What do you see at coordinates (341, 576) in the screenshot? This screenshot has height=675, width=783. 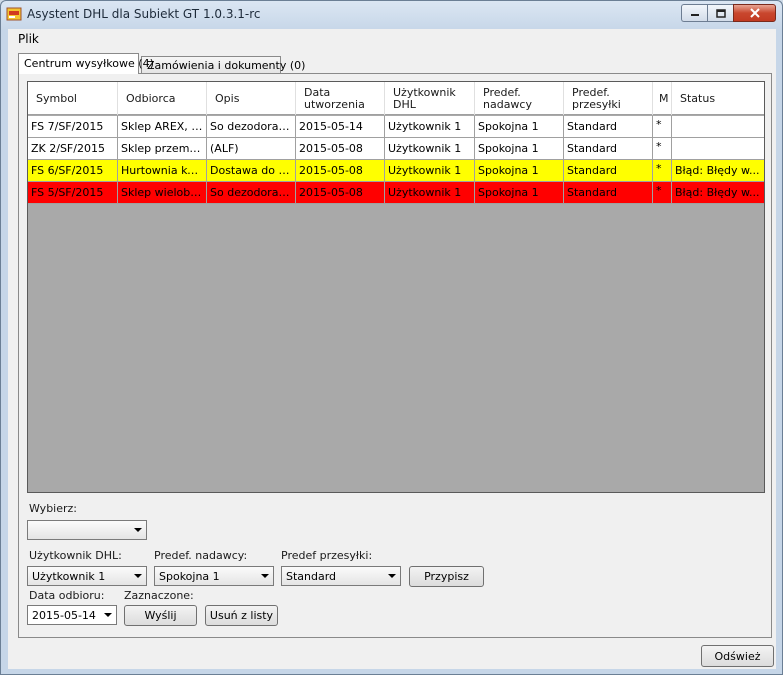 I see `predef-przesylki-combo: Standard` at bounding box center [341, 576].